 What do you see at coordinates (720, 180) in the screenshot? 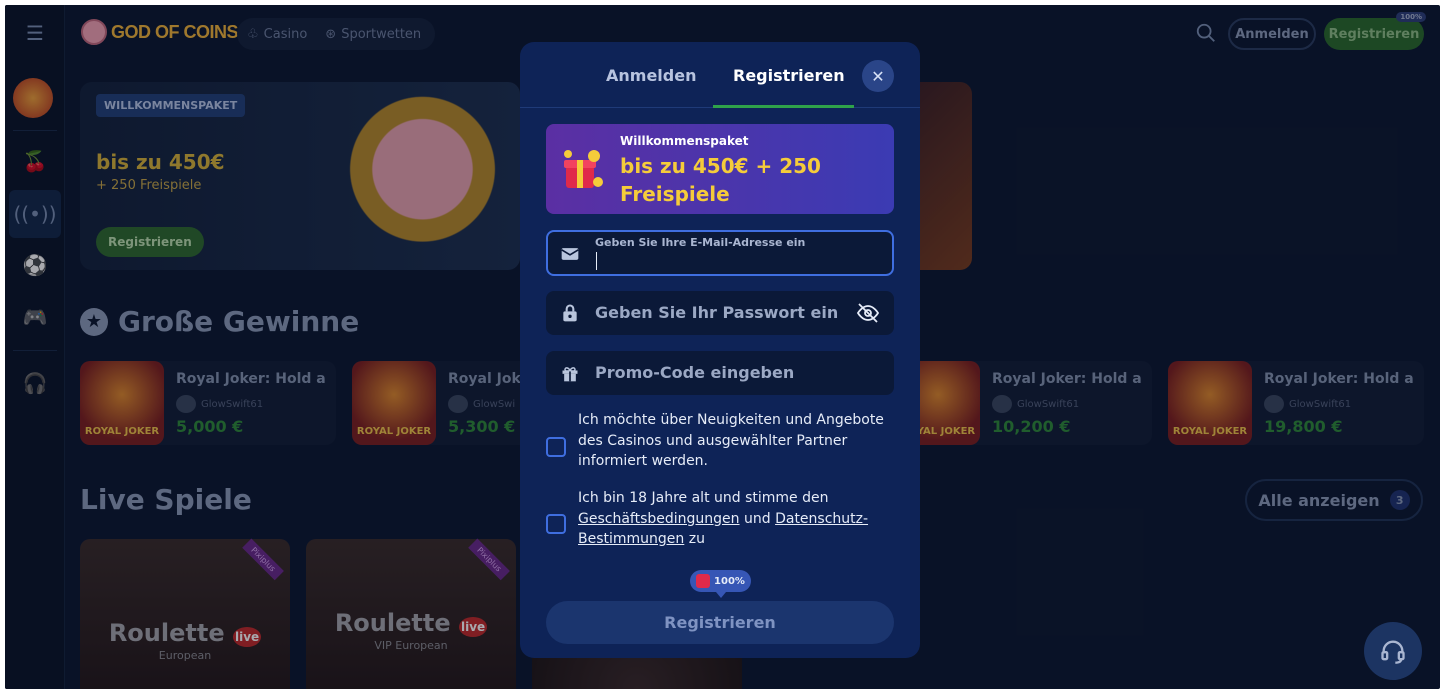
I see `promo-value: bis zu 450€ + 250 Freispiele` at bounding box center [720, 180].